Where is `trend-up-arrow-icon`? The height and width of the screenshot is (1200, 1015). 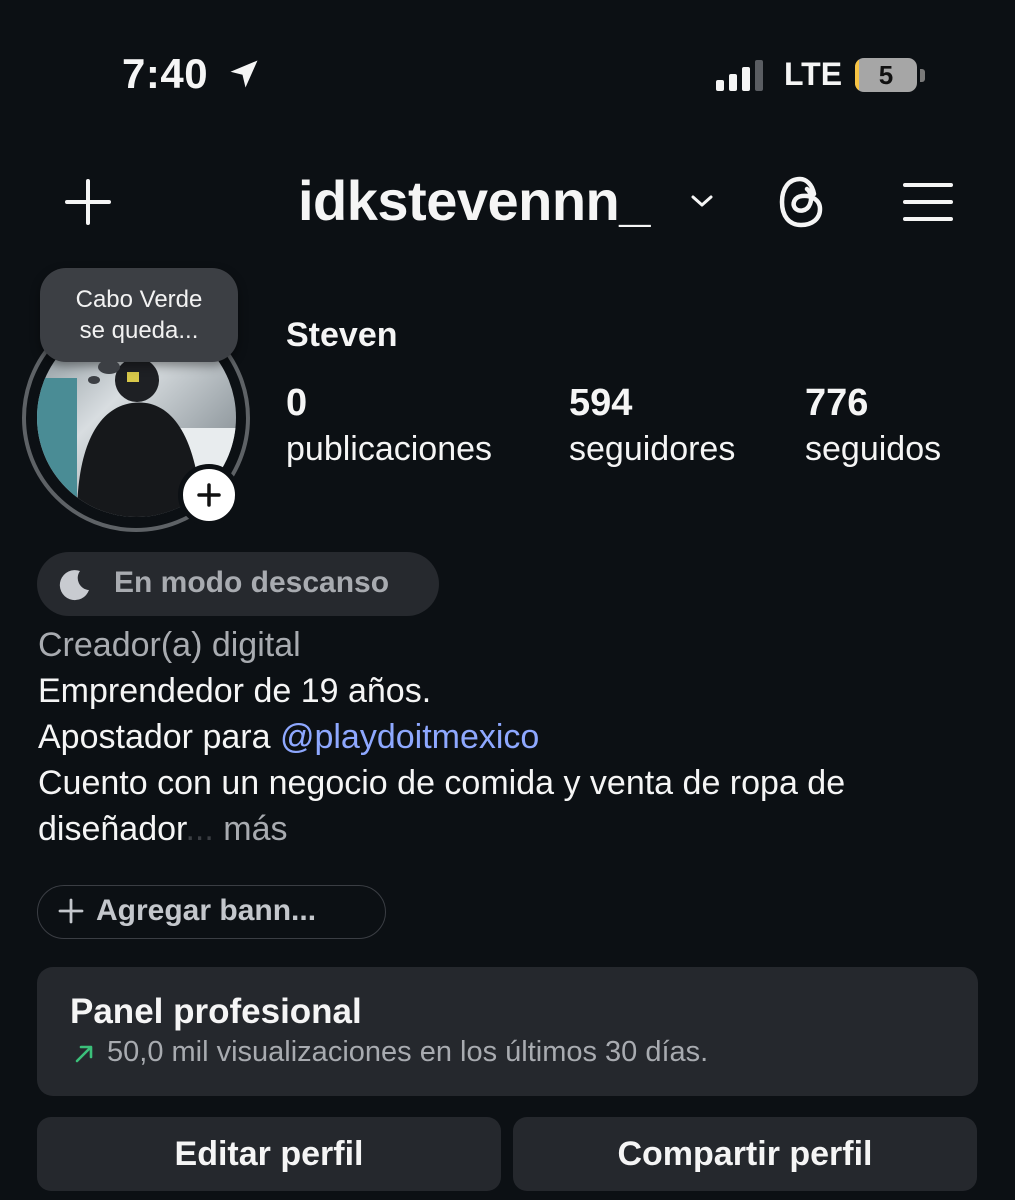 trend-up-arrow-icon is located at coordinates (84, 1054).